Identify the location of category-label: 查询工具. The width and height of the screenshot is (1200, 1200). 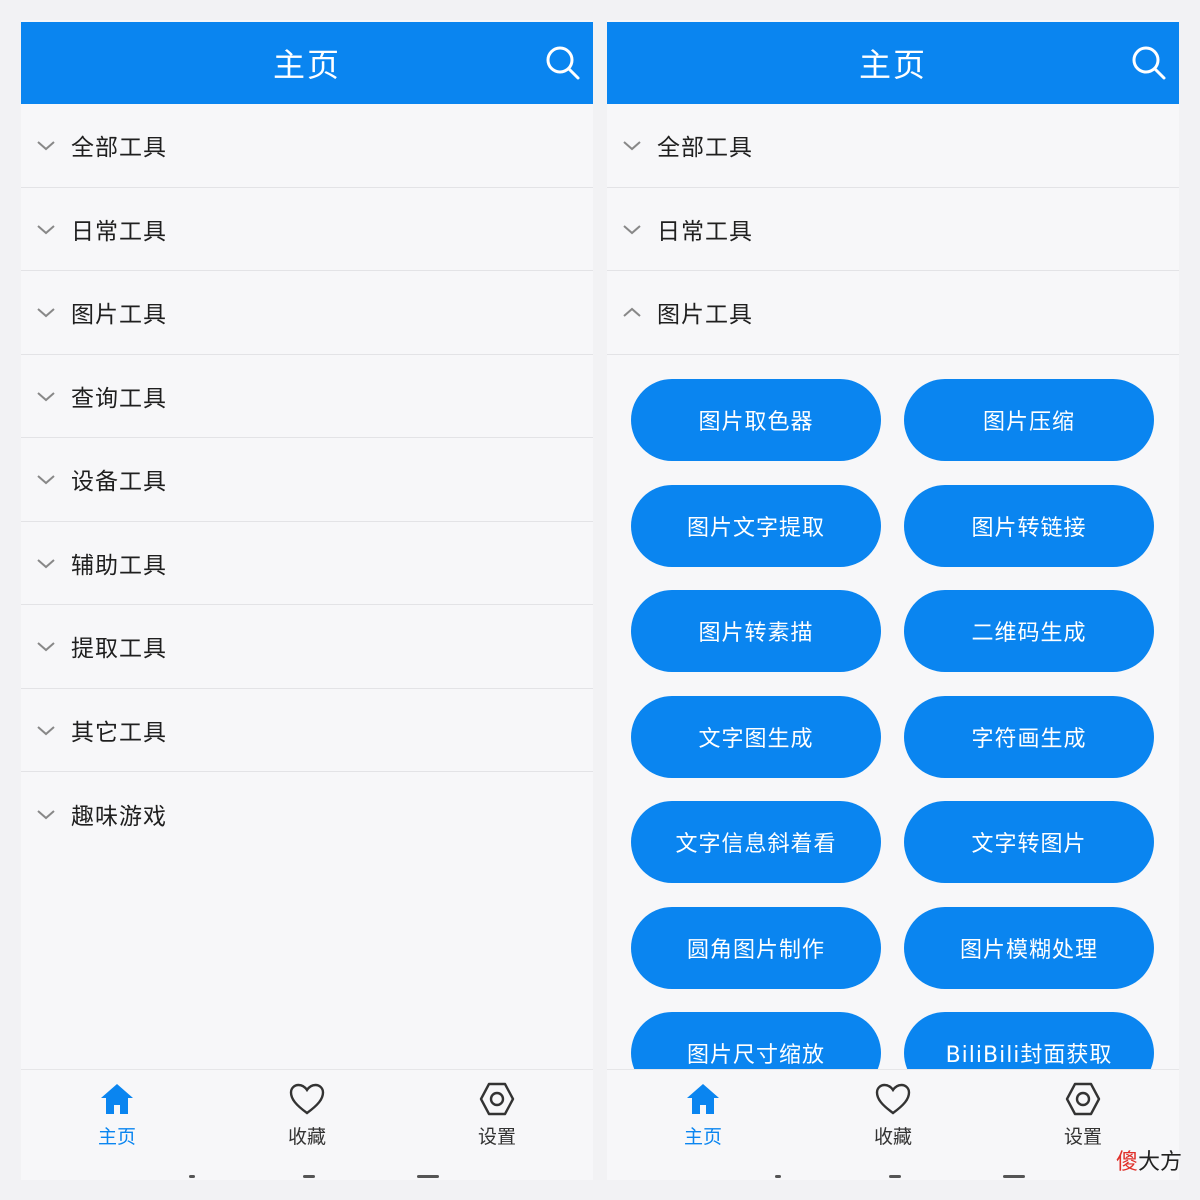
(119, 398).